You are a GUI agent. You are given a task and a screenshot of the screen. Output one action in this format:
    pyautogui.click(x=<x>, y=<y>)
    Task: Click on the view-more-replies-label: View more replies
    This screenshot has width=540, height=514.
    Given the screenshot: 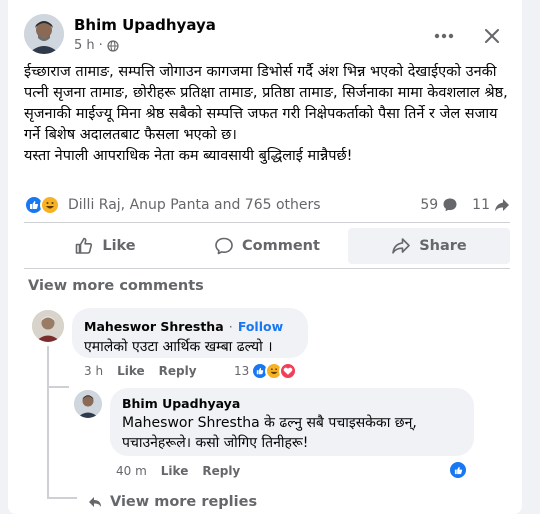 What is the action you would take?
    pyautogui.click(x=184, y=502)
    